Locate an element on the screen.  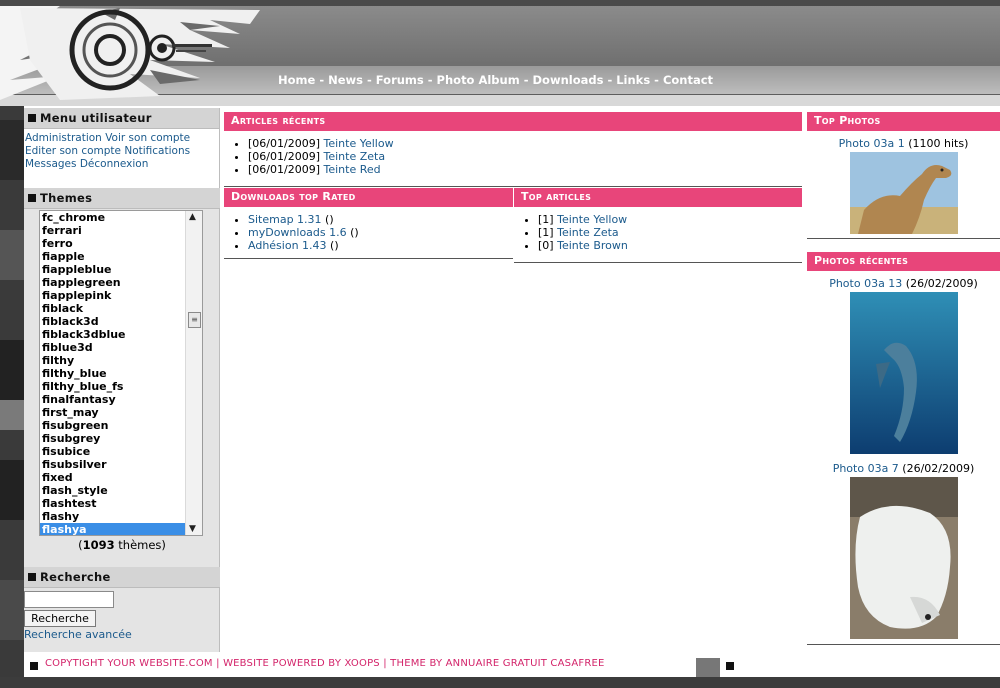
theme-option: finalfantasy is located at coordinates (113, 399).